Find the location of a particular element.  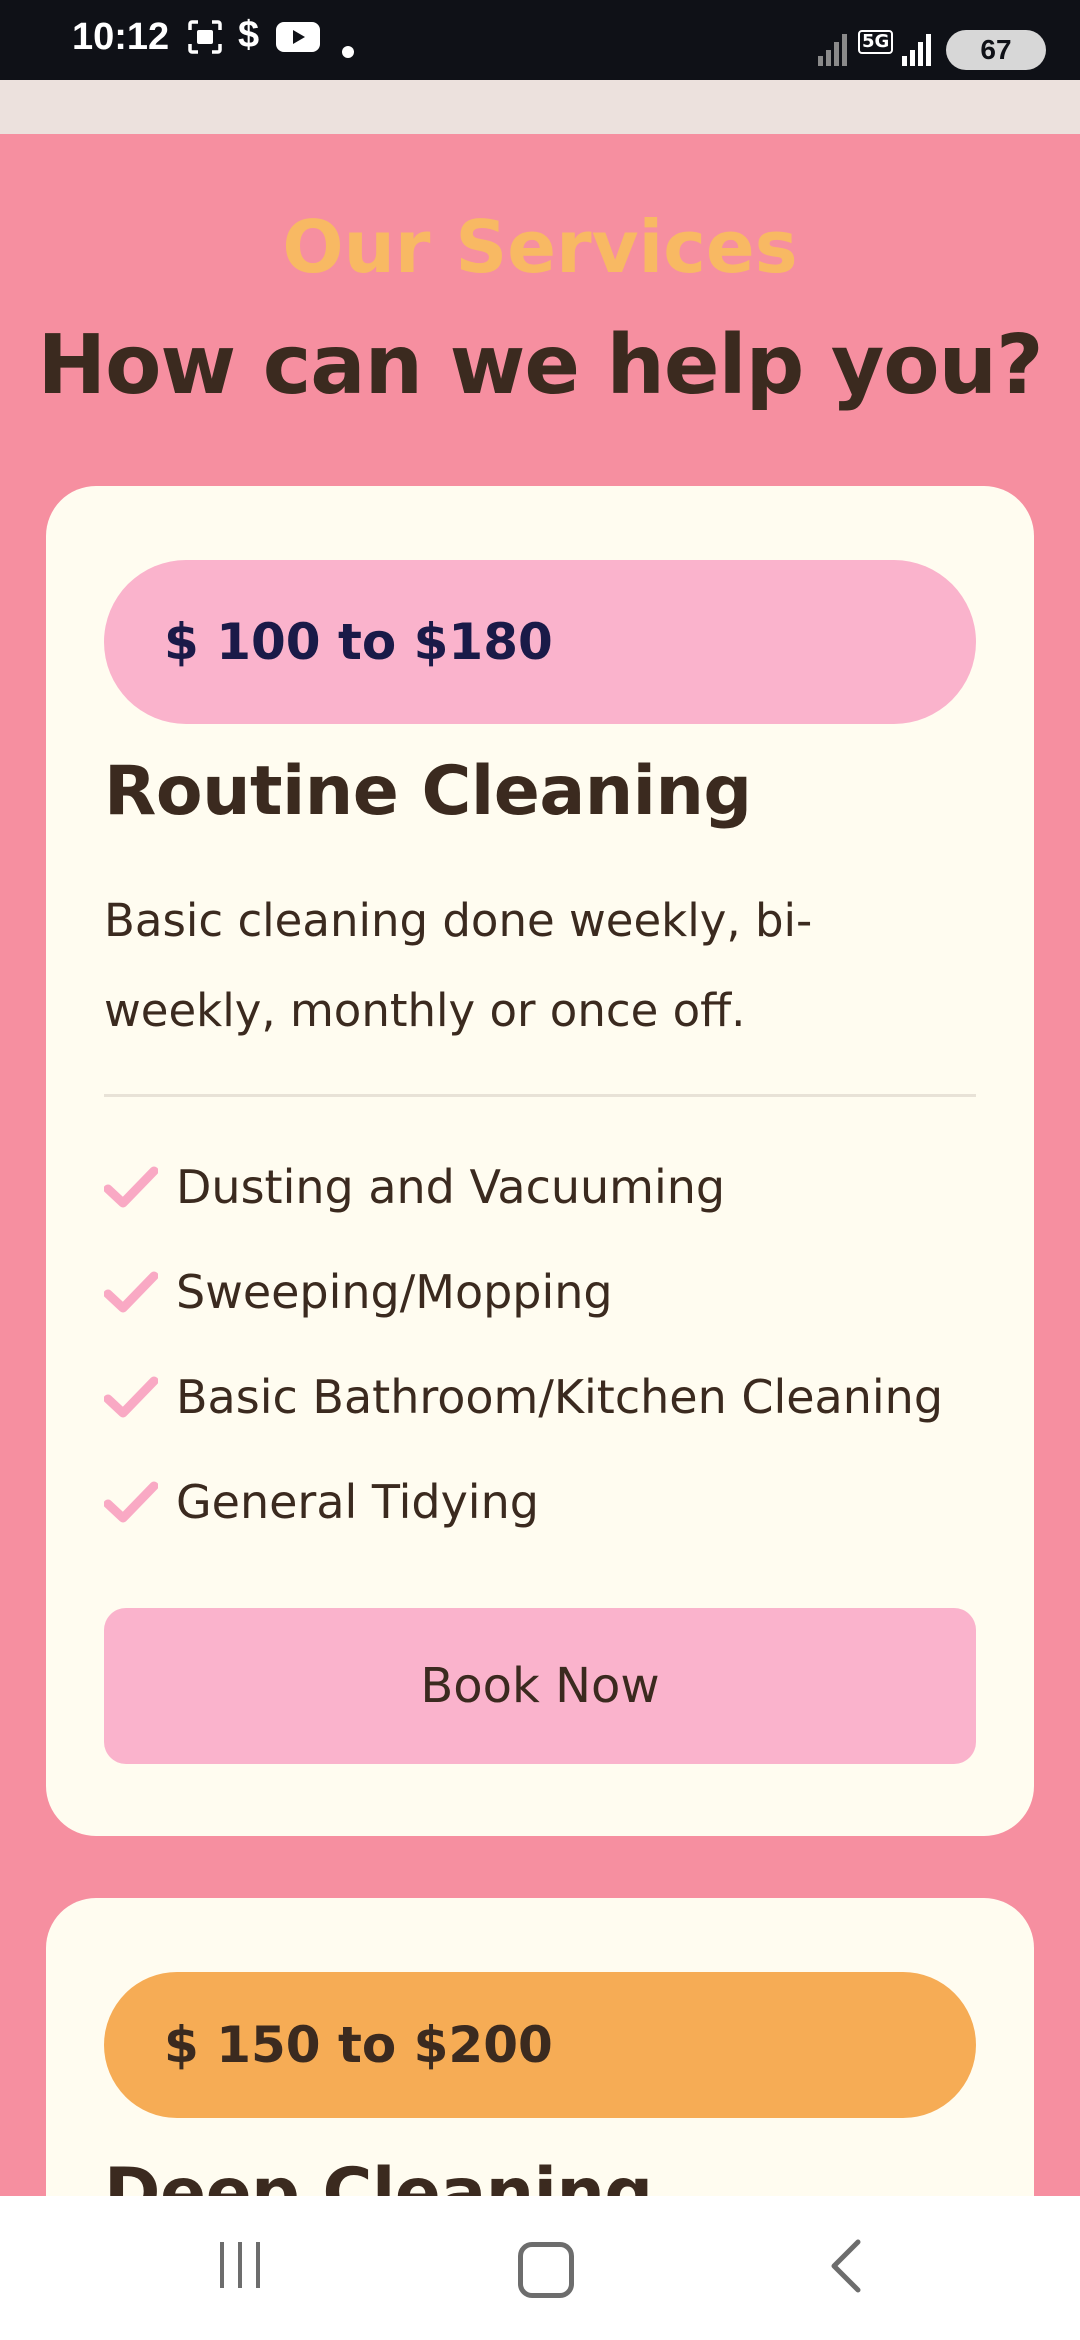

section-eyebrow: Our Services is located at coordinates (540, 247).